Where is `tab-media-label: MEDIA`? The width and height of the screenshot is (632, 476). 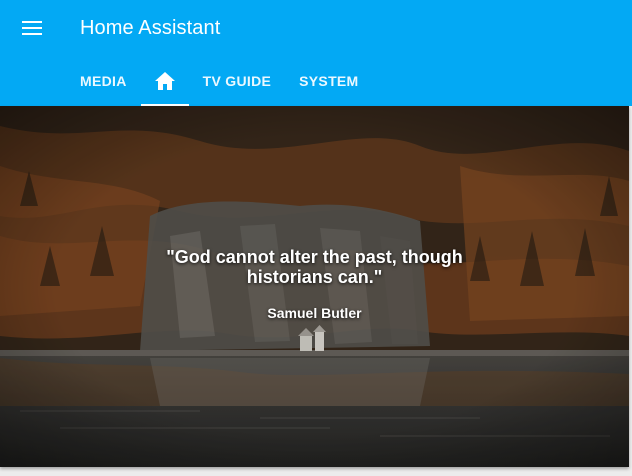 tab-media-label: MEDIA is located at coordinates (103, 81).